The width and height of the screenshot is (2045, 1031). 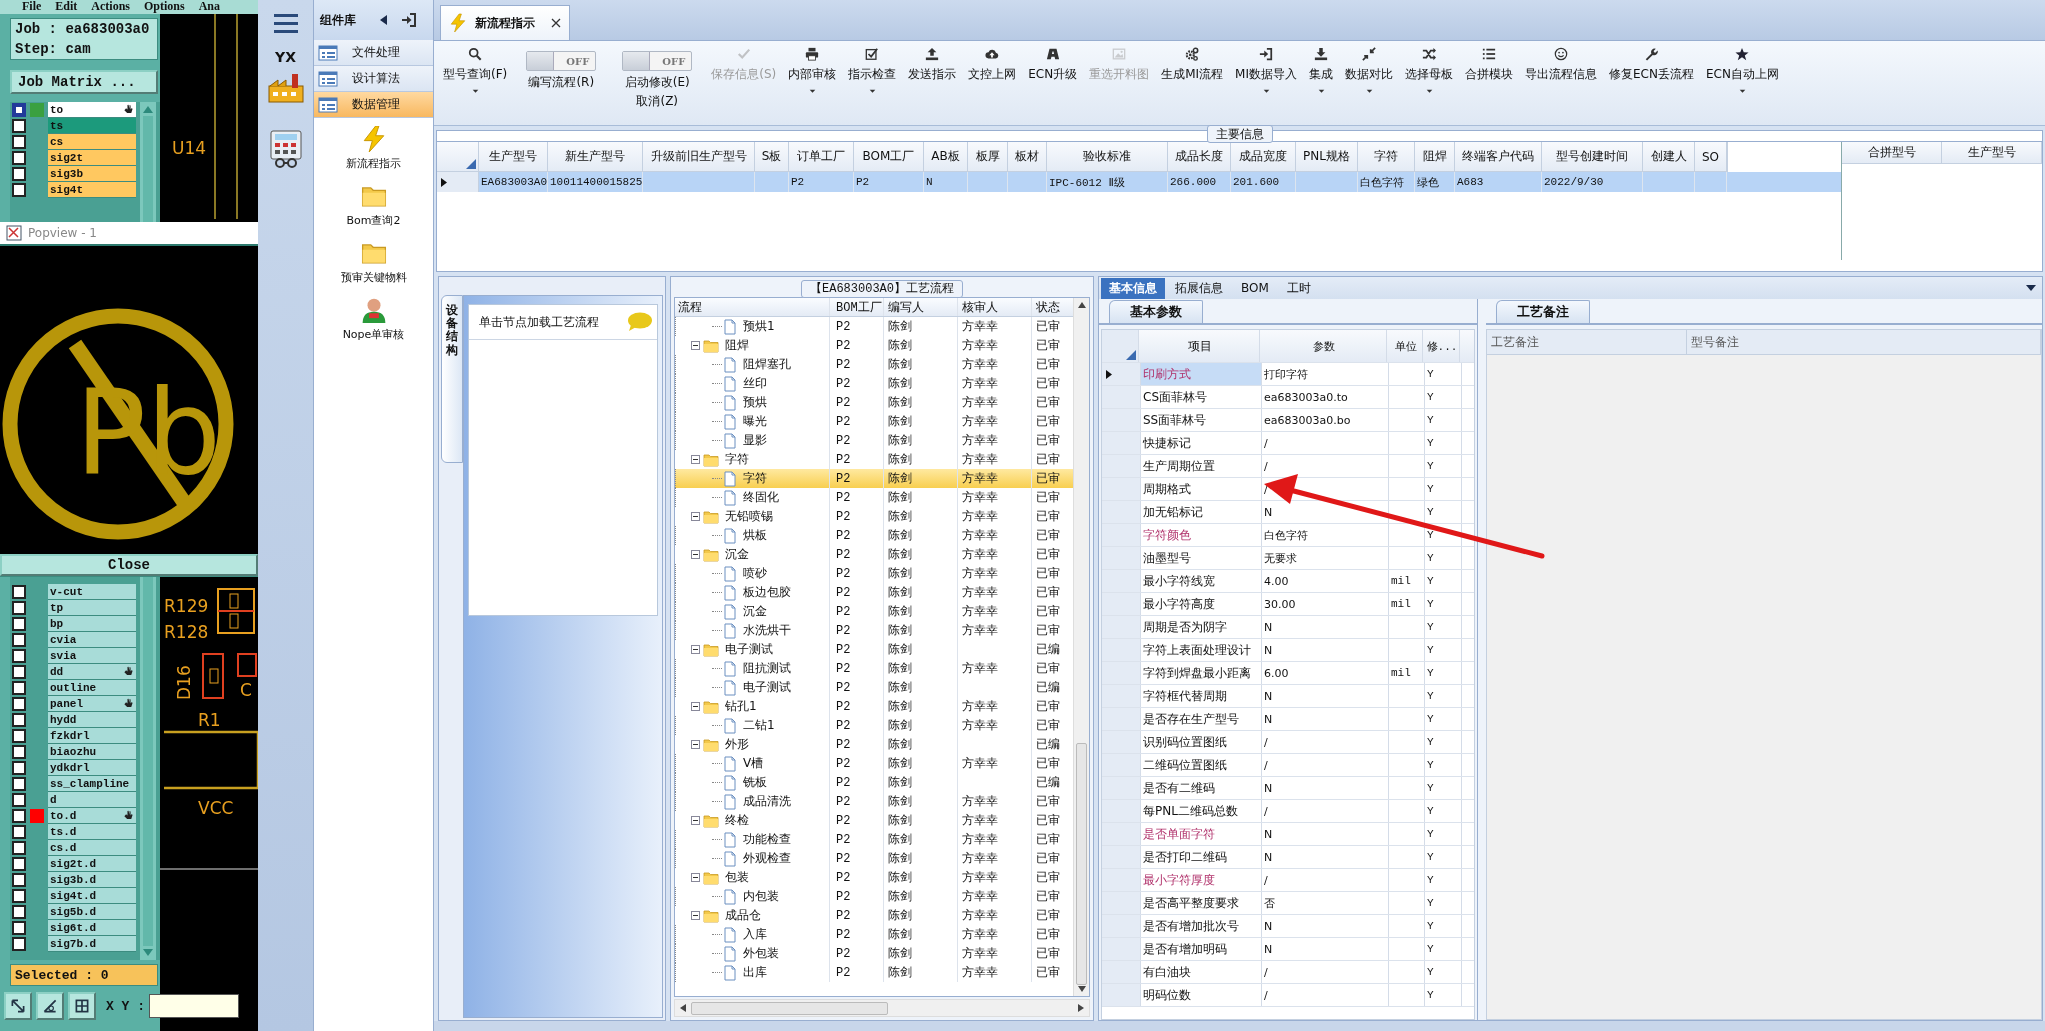 I want to click on tree-row: 阻焊塞孔 P2 陈剑 方幸幸 已审, so click(x=874, y=364).